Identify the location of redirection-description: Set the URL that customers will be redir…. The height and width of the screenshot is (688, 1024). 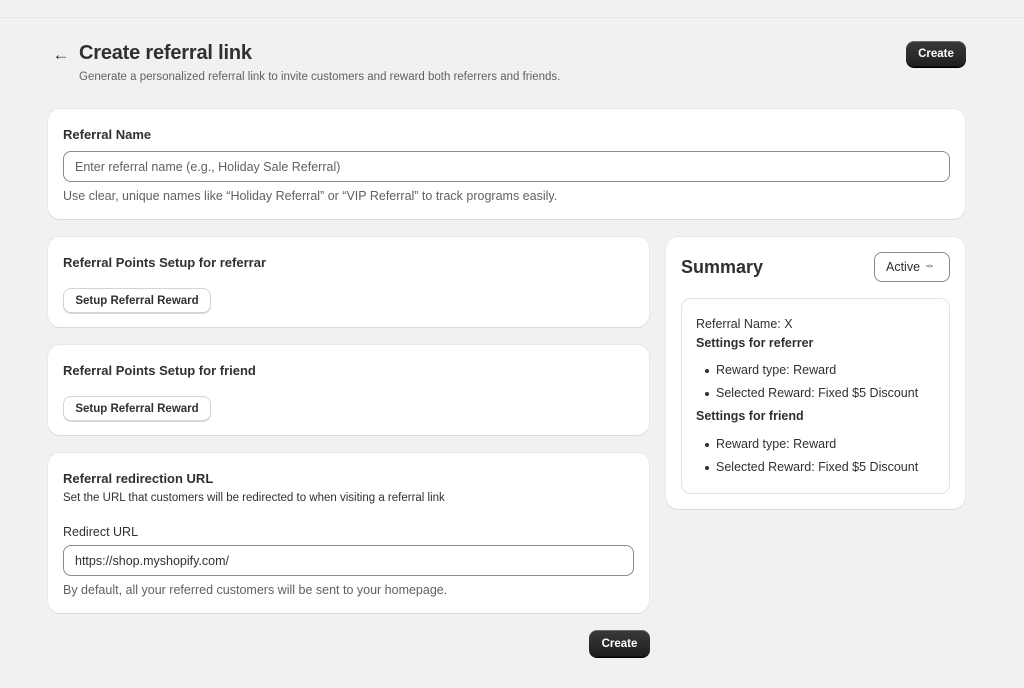
(254, 498).